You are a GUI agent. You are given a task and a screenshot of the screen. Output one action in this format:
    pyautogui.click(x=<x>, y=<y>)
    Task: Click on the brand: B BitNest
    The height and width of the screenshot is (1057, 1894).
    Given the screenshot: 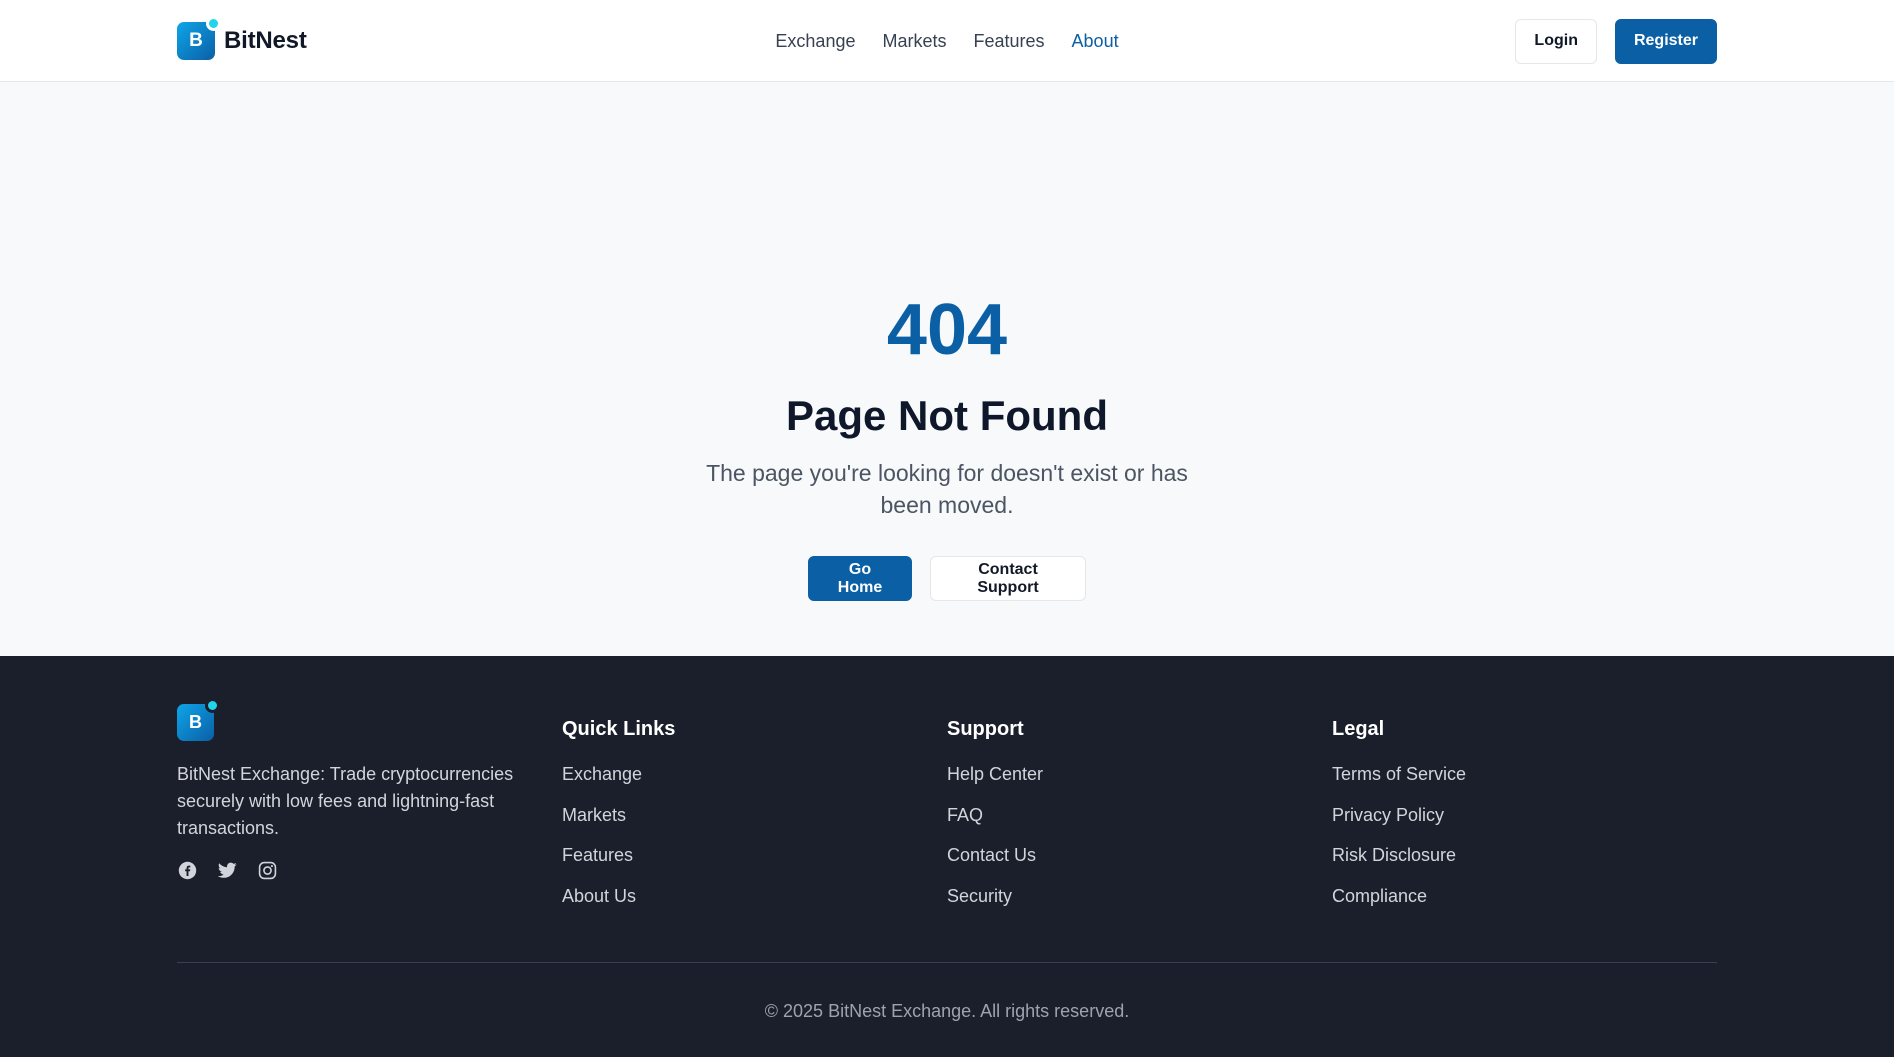 What is the action you would take?
    pyautogui.click(x=242, y=38)
    